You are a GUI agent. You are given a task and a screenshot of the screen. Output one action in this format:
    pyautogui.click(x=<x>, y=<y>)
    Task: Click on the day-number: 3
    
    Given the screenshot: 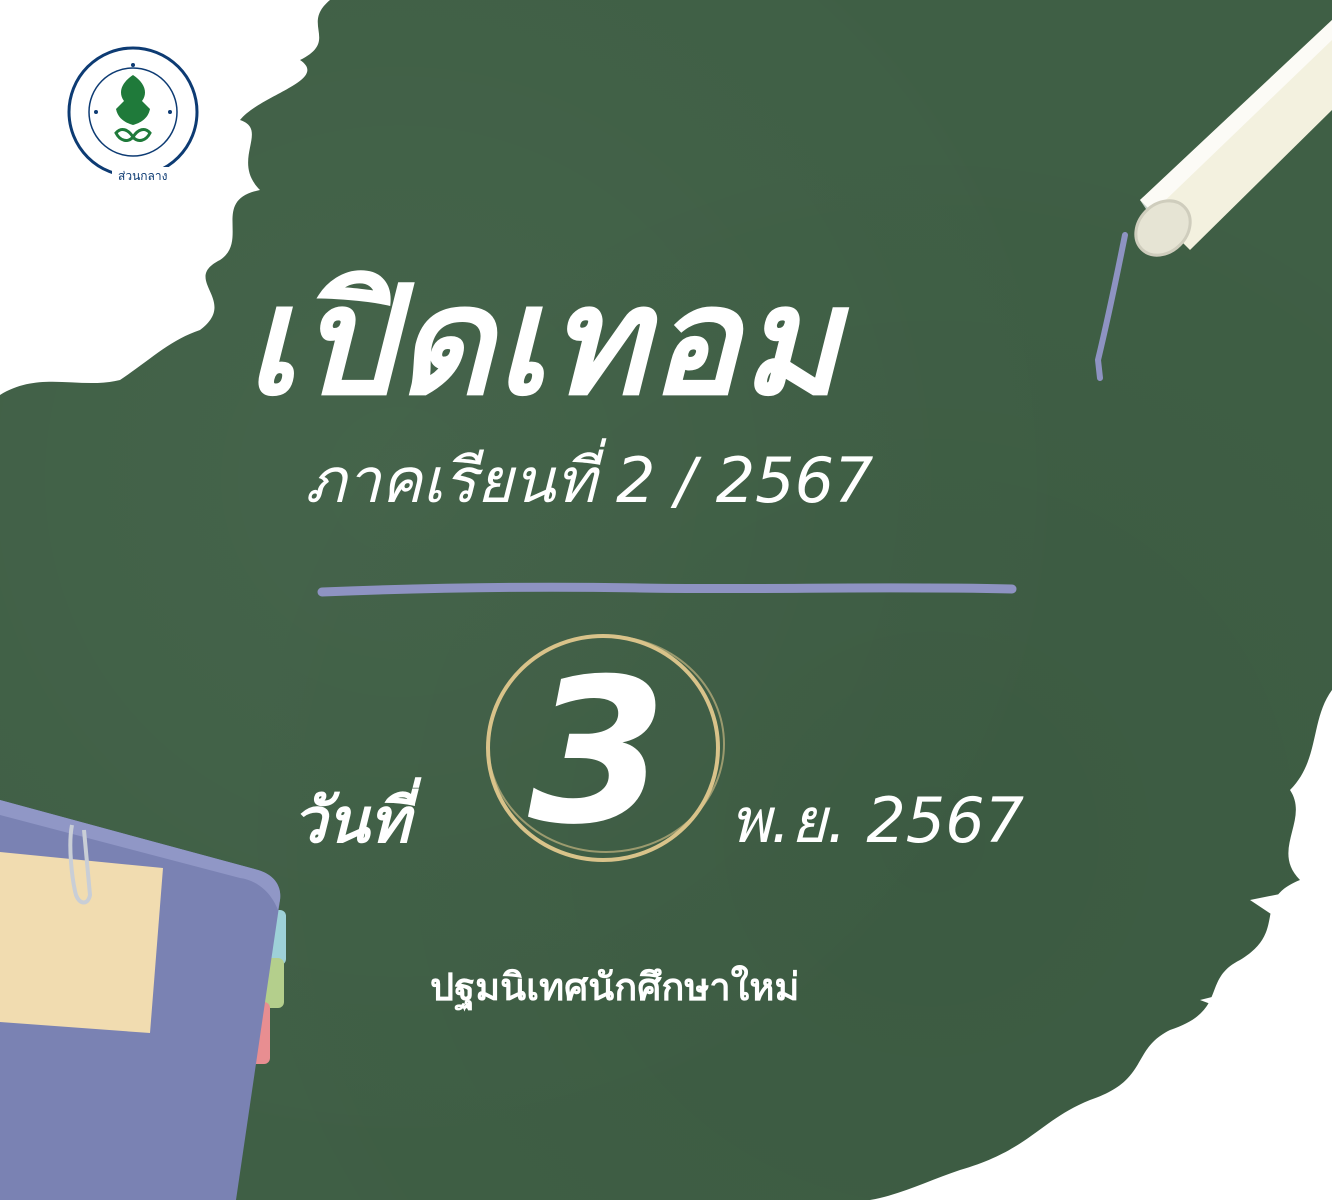 What is the action you would take?
    pyautogui.click(x=598, y=752)
    